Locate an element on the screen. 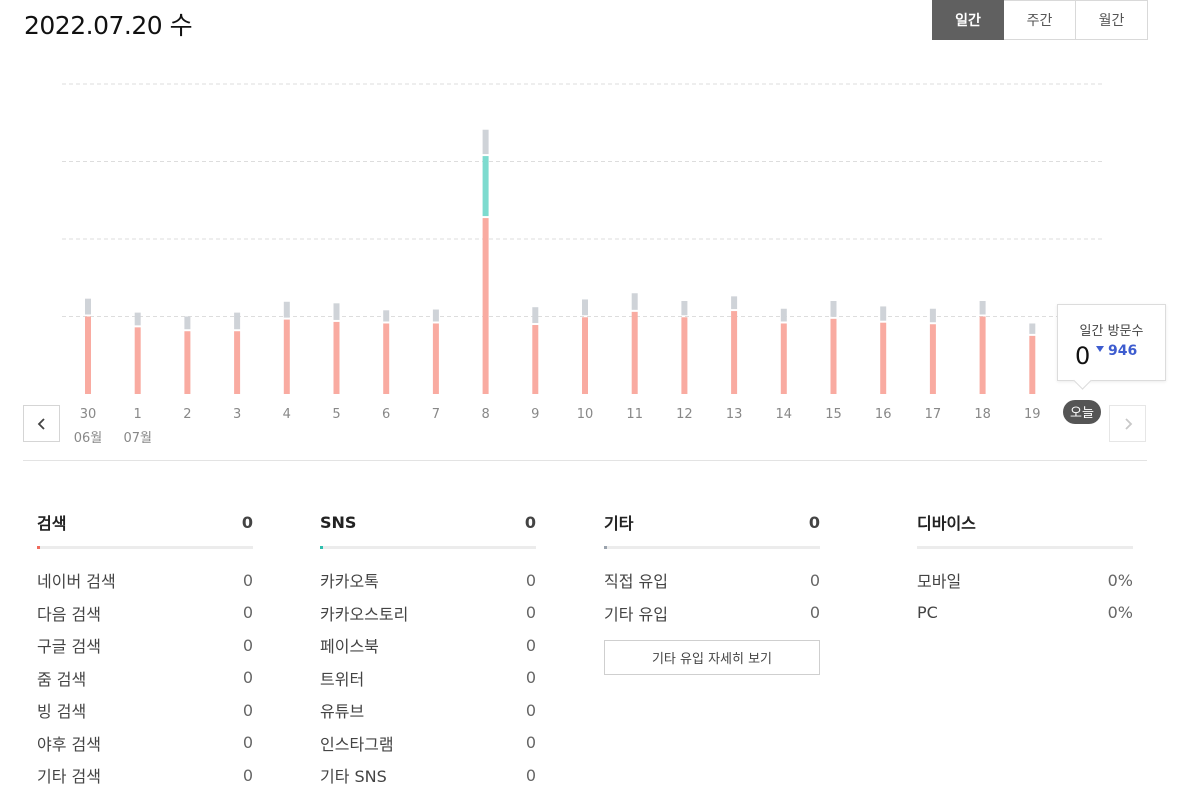 This screenshot has height=807, width=1183. sns-header: SNS 0 is located at coordinates (428, 522).